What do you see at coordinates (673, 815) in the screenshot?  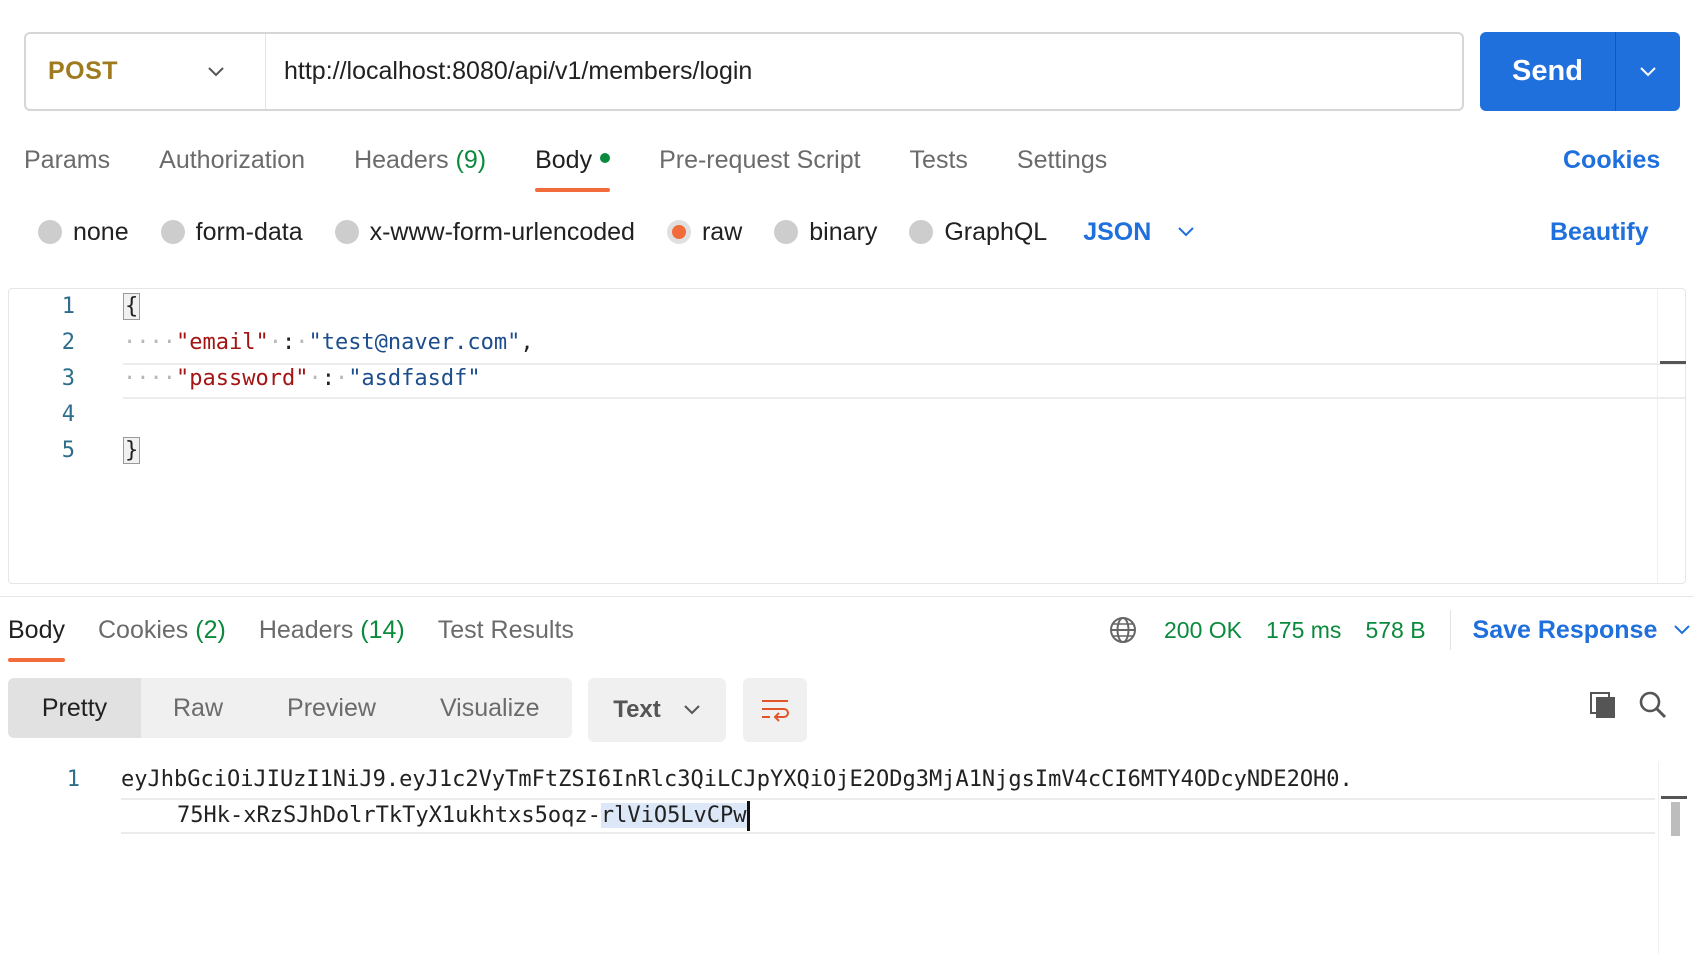 I see `token-part-selected: rlViO5LvCPw` at bounding box center [673, 815].